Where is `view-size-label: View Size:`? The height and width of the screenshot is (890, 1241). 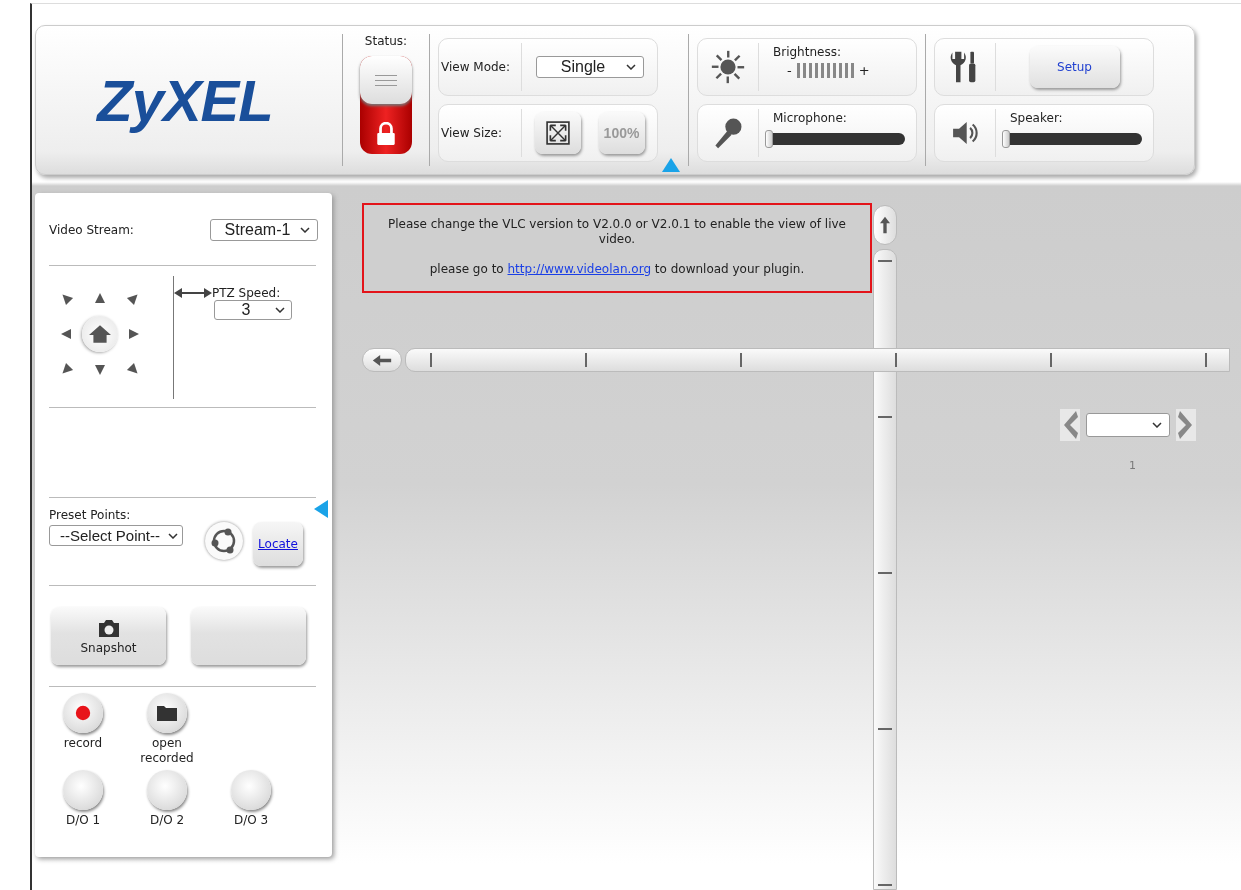
view-size-label: View Size: is located at coordinates (471, 133).